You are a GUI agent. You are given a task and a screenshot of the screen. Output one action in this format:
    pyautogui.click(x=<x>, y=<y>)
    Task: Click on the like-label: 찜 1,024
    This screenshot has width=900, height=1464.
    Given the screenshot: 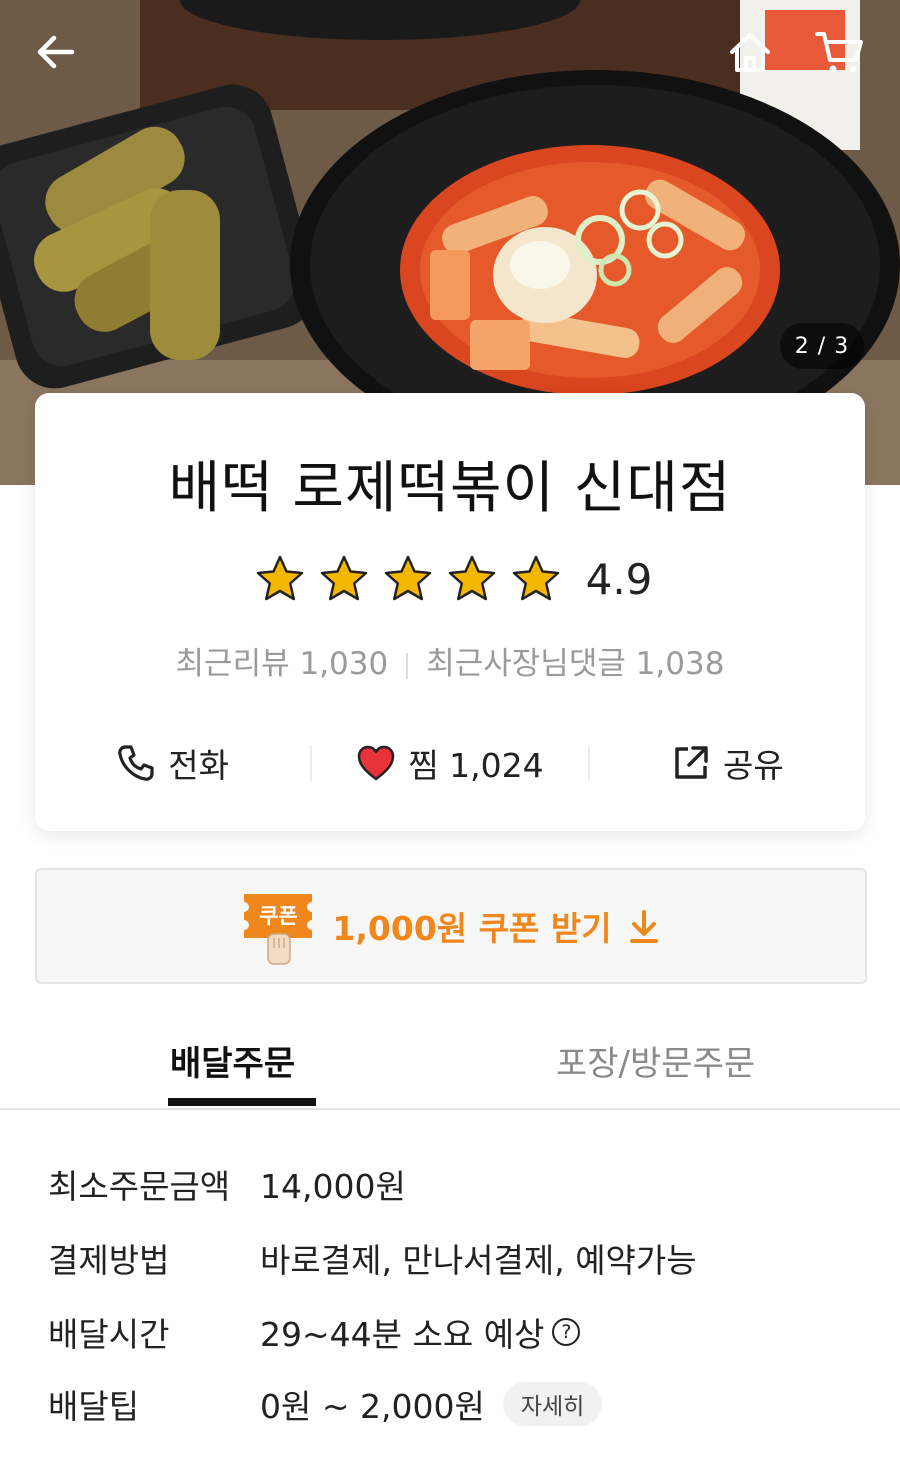 What is the action you would take?
    pyautogui.click(x=476, y=765)
    